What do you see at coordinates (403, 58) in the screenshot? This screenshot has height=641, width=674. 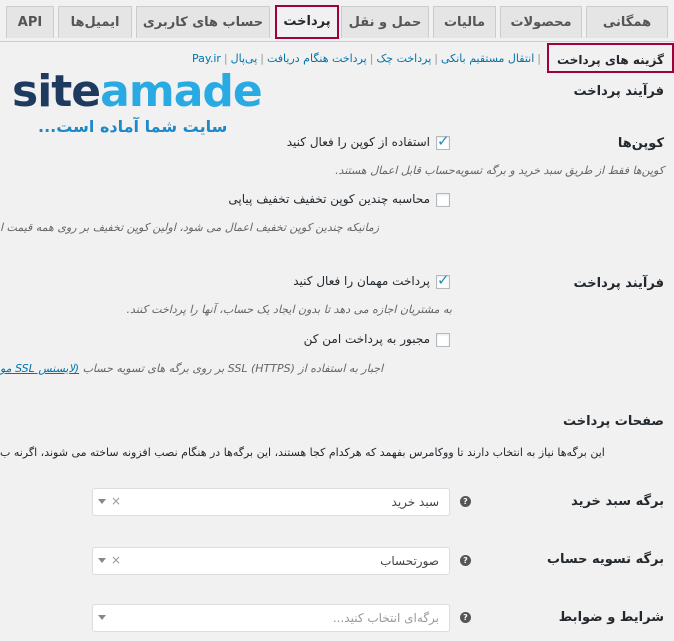 I see `subnav-cheque: پرداخت چک` at bounding box center [403, 58].